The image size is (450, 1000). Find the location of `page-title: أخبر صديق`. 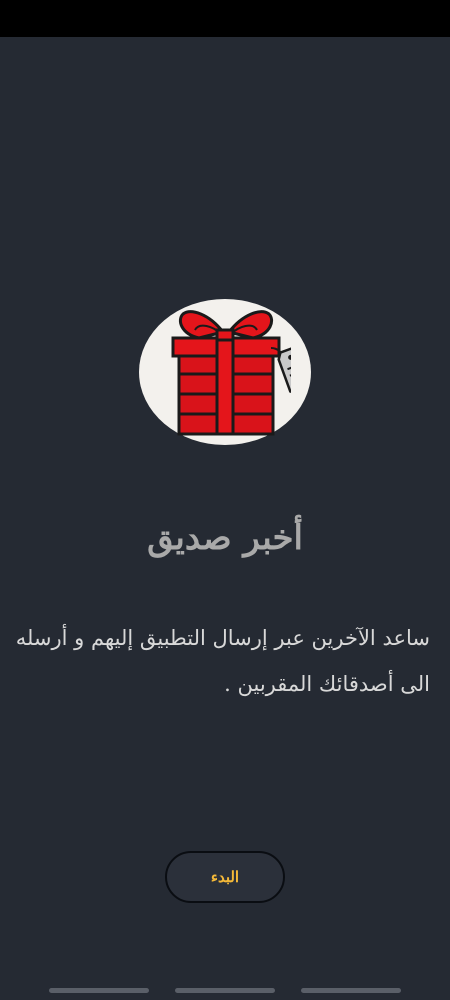

page-title: أخبر صديق is located at coordinates (225, 538).